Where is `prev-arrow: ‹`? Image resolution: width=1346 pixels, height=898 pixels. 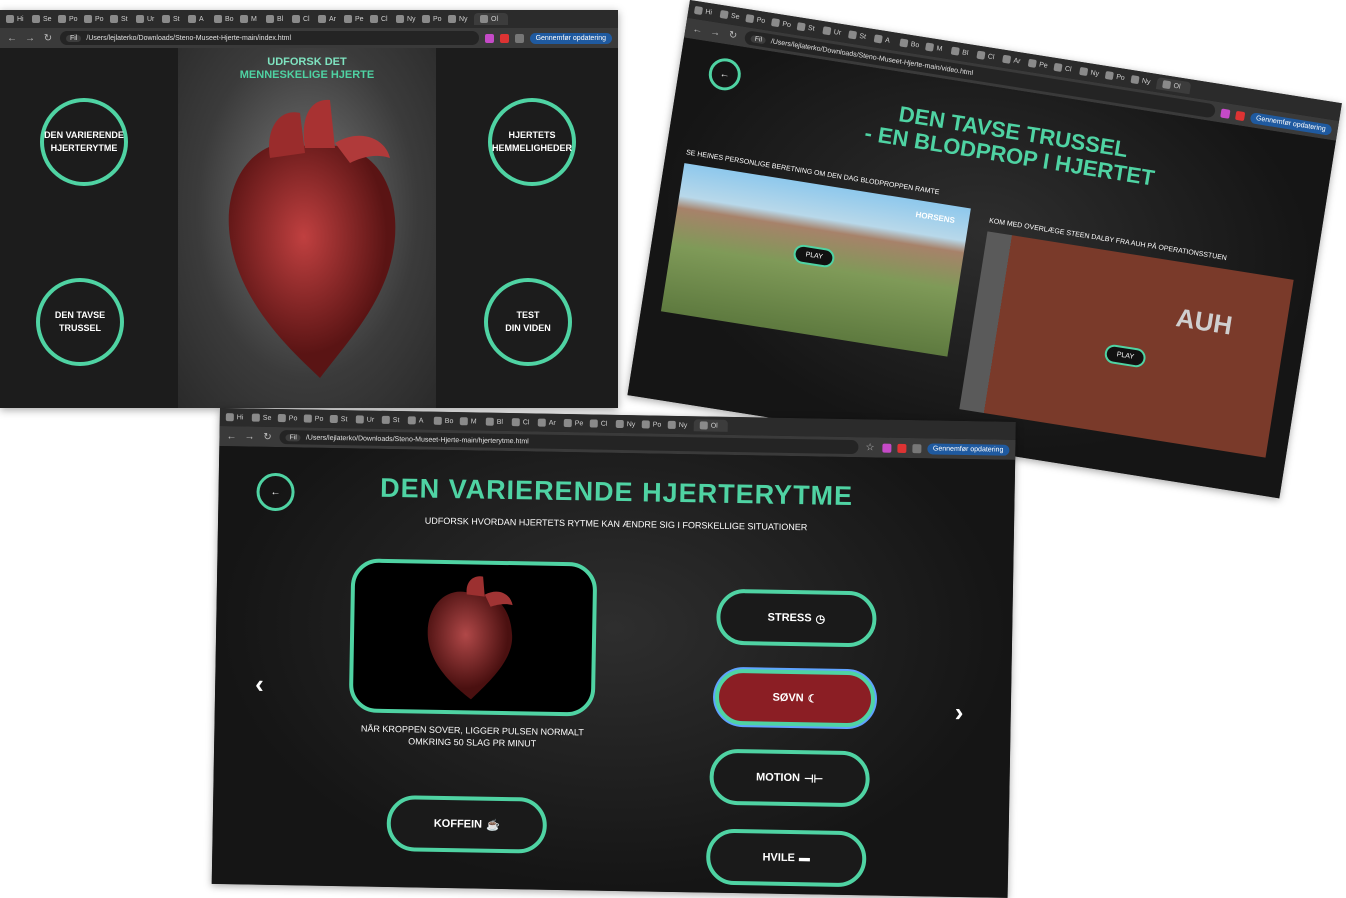
prev-arrow: ‹ is located at coordinates (259, 684).